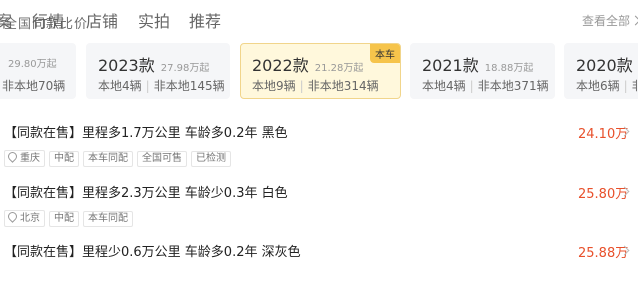 Image resolution: width=638 pixels, height=297 pixels. I want to click on location-text: 北京, so click(30, 218).